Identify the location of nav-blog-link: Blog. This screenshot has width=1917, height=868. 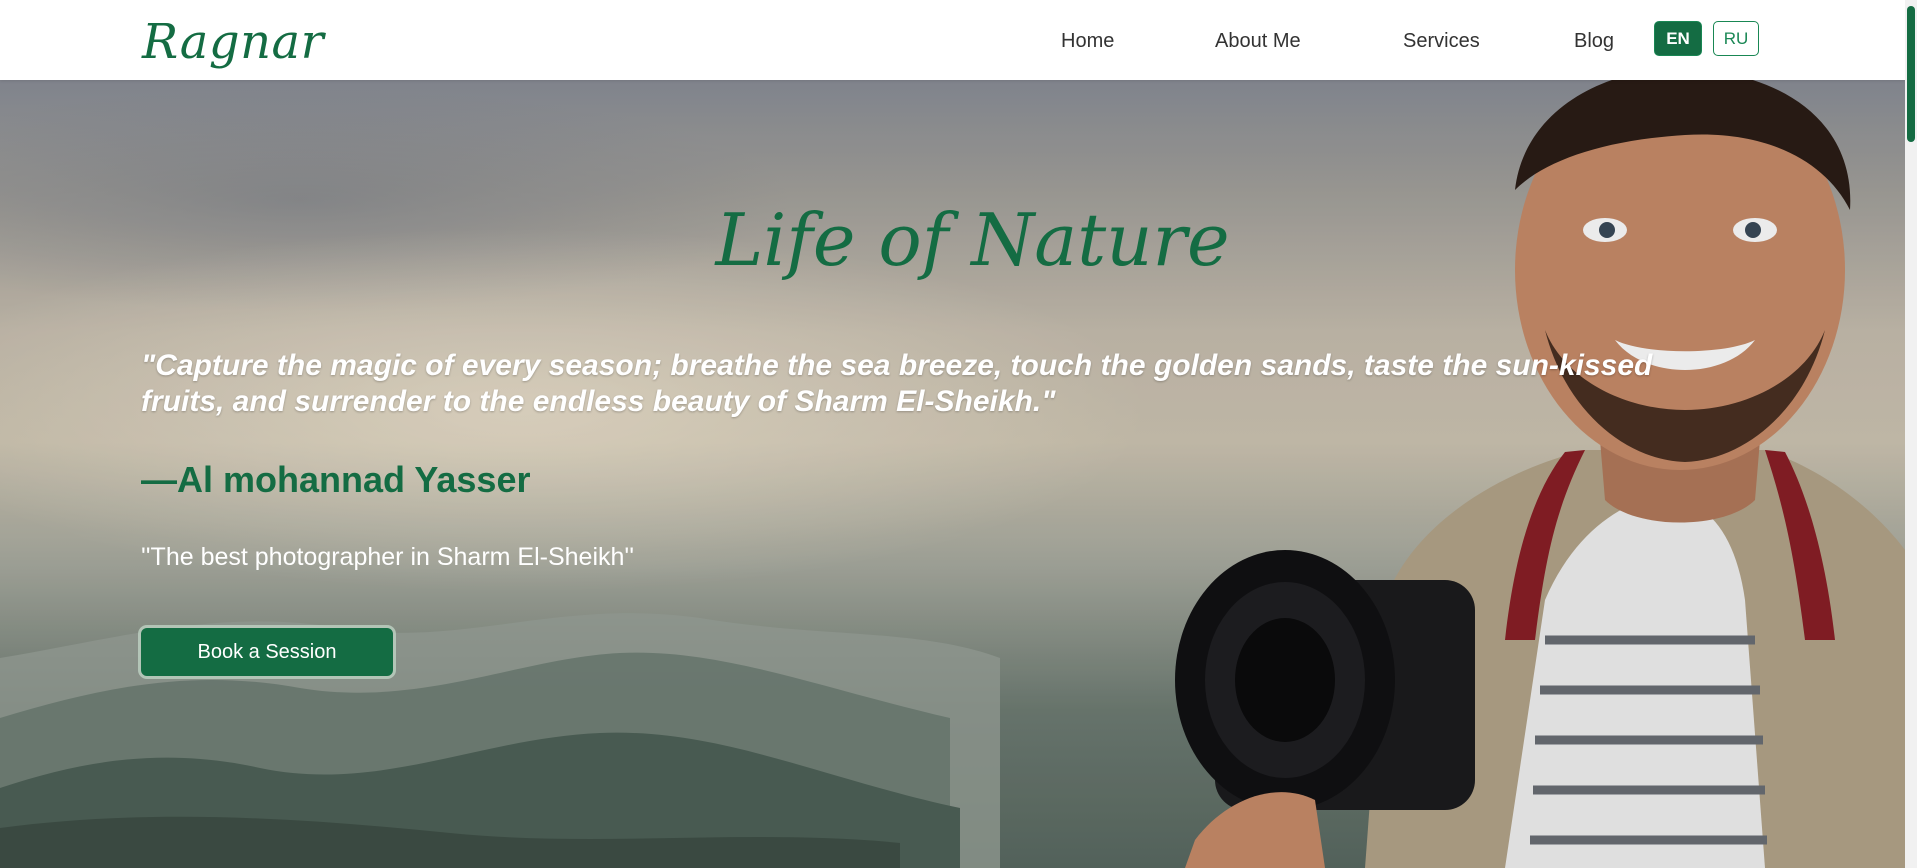
(1594, 41).